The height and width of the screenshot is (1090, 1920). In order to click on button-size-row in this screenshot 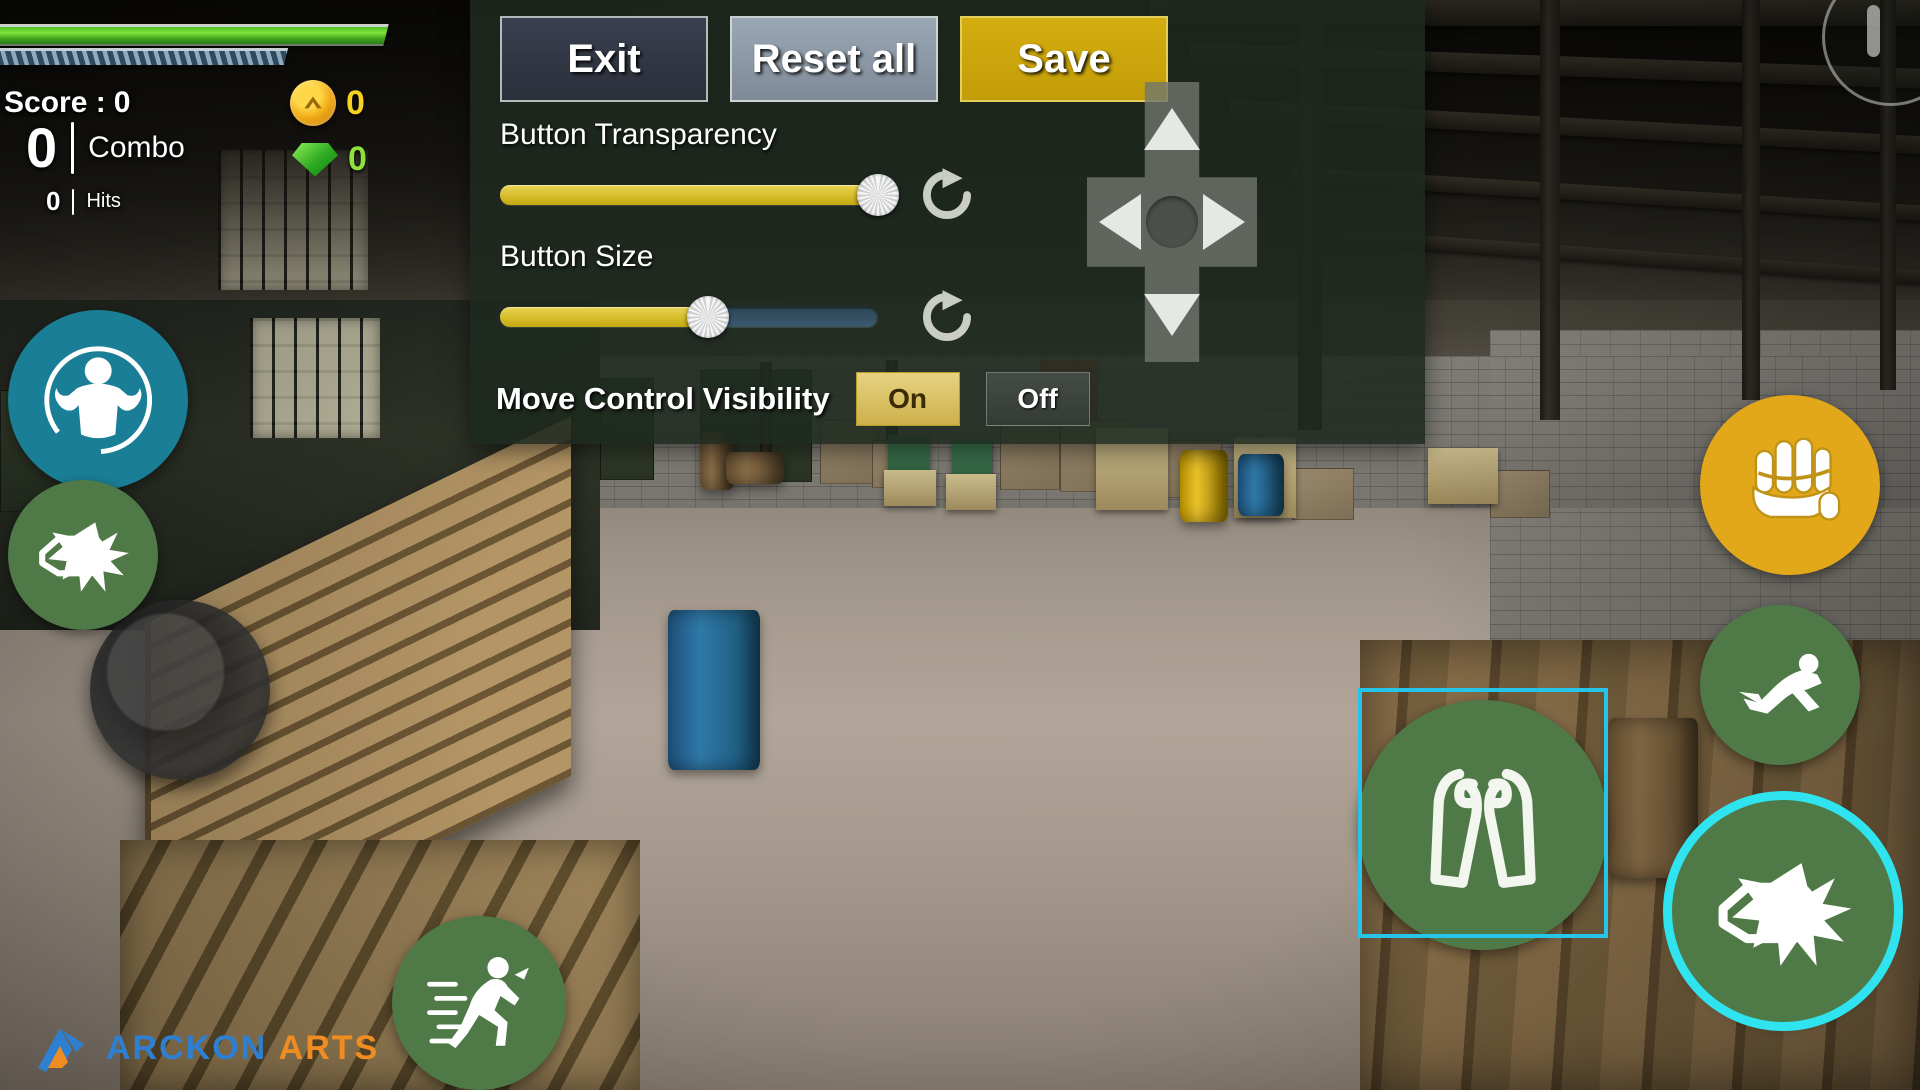, I will do `click(947, 317)`.